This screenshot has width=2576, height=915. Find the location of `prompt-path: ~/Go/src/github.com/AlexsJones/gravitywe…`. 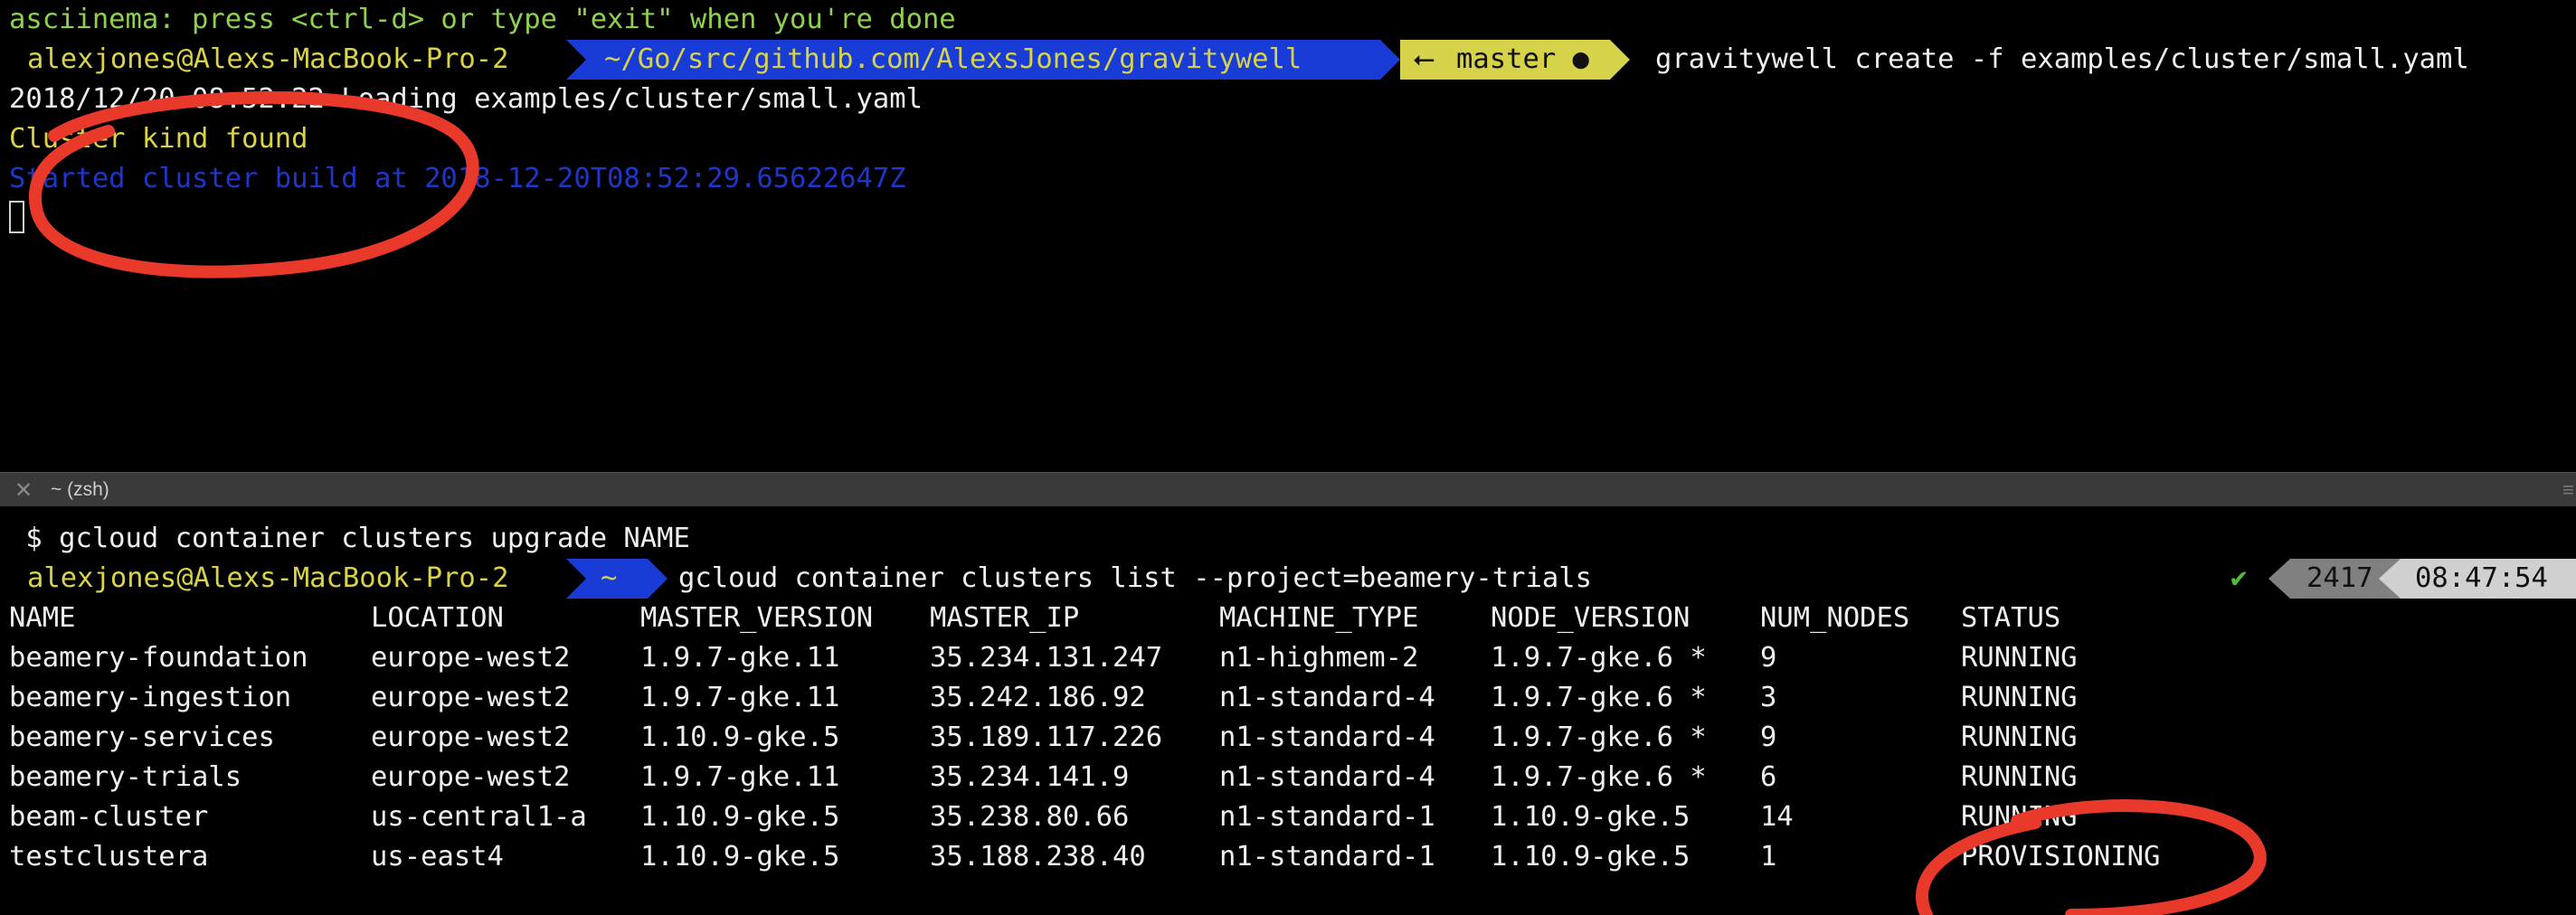

prompt-path: ~/Go/src/github.com/AlexsJones/gravitywe… is located at coordinates (953, 59).